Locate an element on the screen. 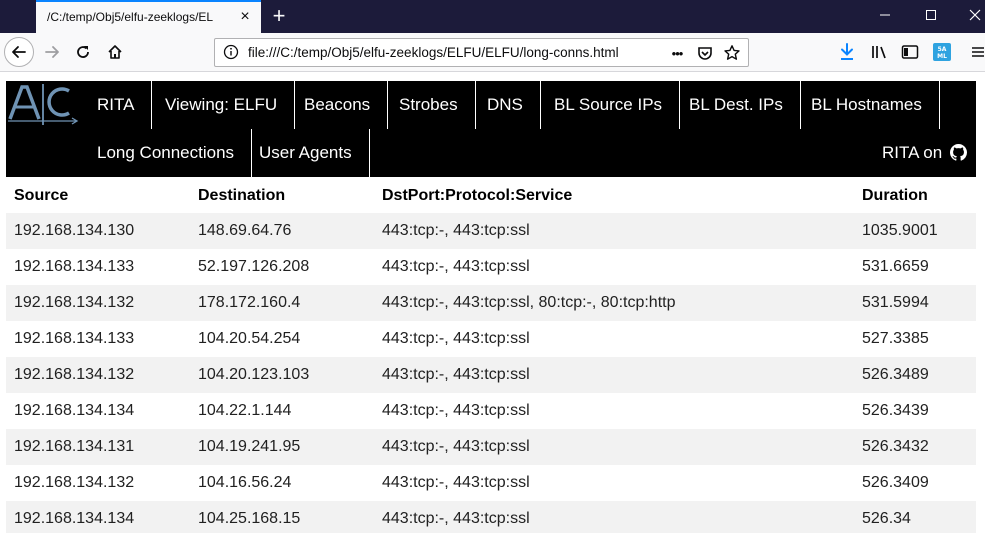 Image resolution: width=985 pixels, height=533 pixels. cell-duration: 526.3489 is located at coordinates (895, 374).